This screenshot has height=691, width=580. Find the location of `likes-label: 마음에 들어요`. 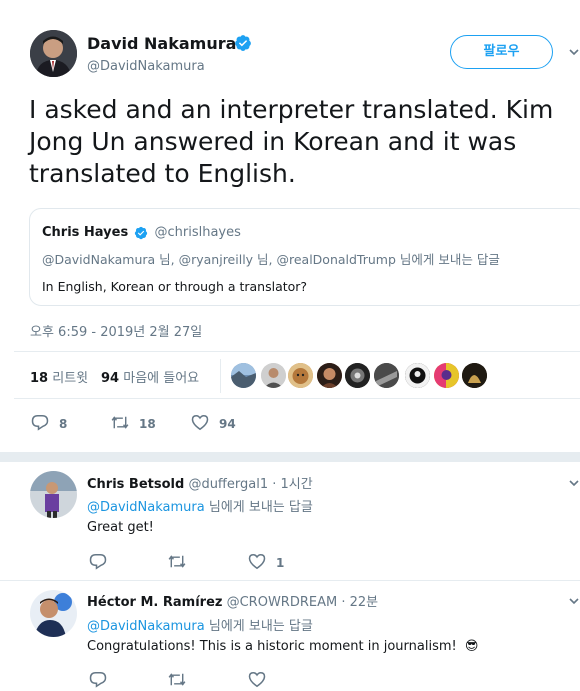

likes-label: 마음에 들어요 is located at coordinates (161, 378).